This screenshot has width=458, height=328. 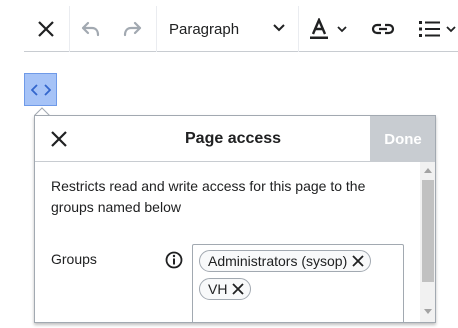 What do you see at coordinates (278, 261) in the screenshot?
I see `group-chip-label: Administrators (sysop)` at bounding box center [278, 261].